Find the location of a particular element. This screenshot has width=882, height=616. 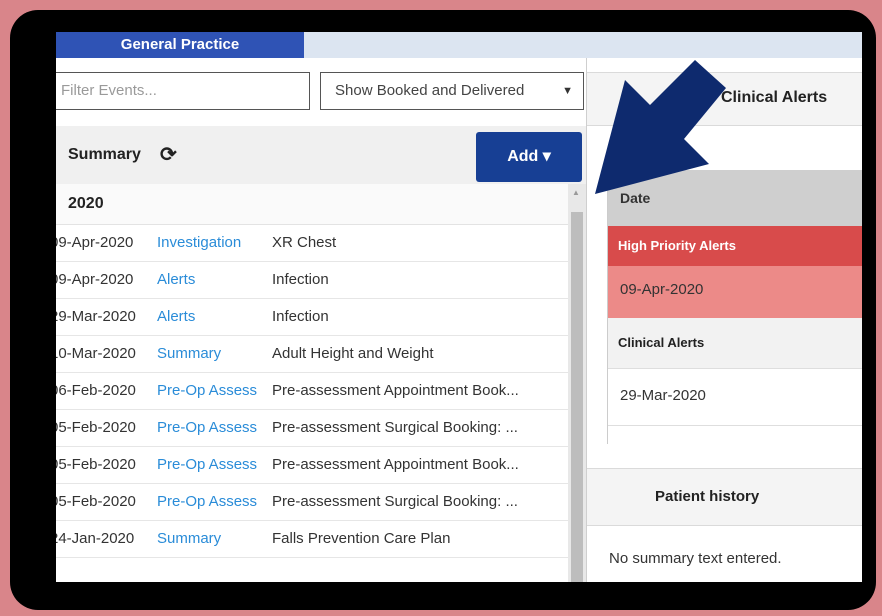

event-description: Falls Prevention Care Plan is located at coordinates (361, 538).